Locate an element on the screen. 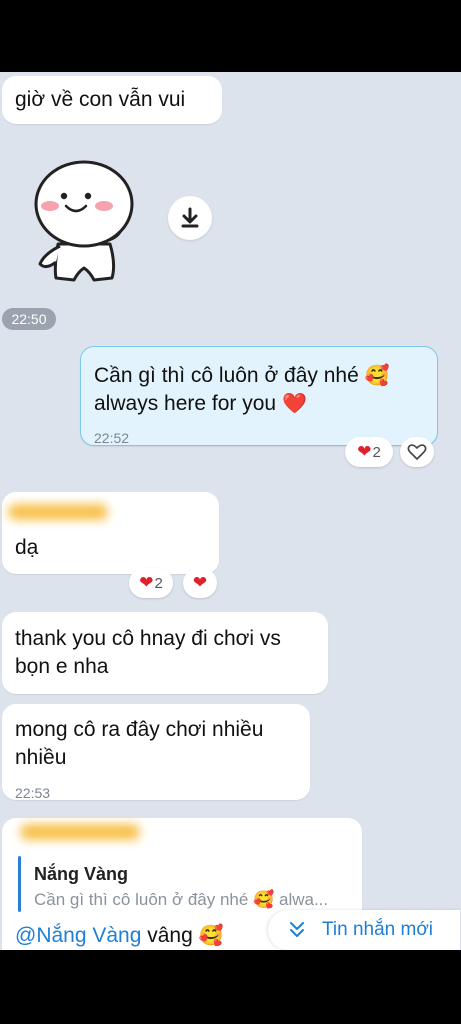 Image resolution: width=461 pixels, height=1024 pixels. new-messages-button: Tin nhắn mới is located at coordinates (364, 930).